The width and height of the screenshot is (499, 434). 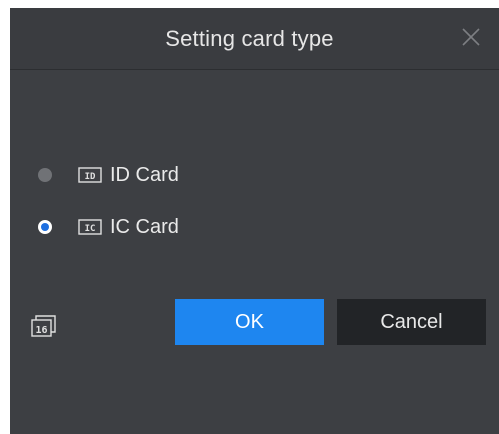 What do you see at coordinates (108, 175) in the screenshot?
I see `radio-option-id-card: ID ID Card` at bounding box center [108, 175].